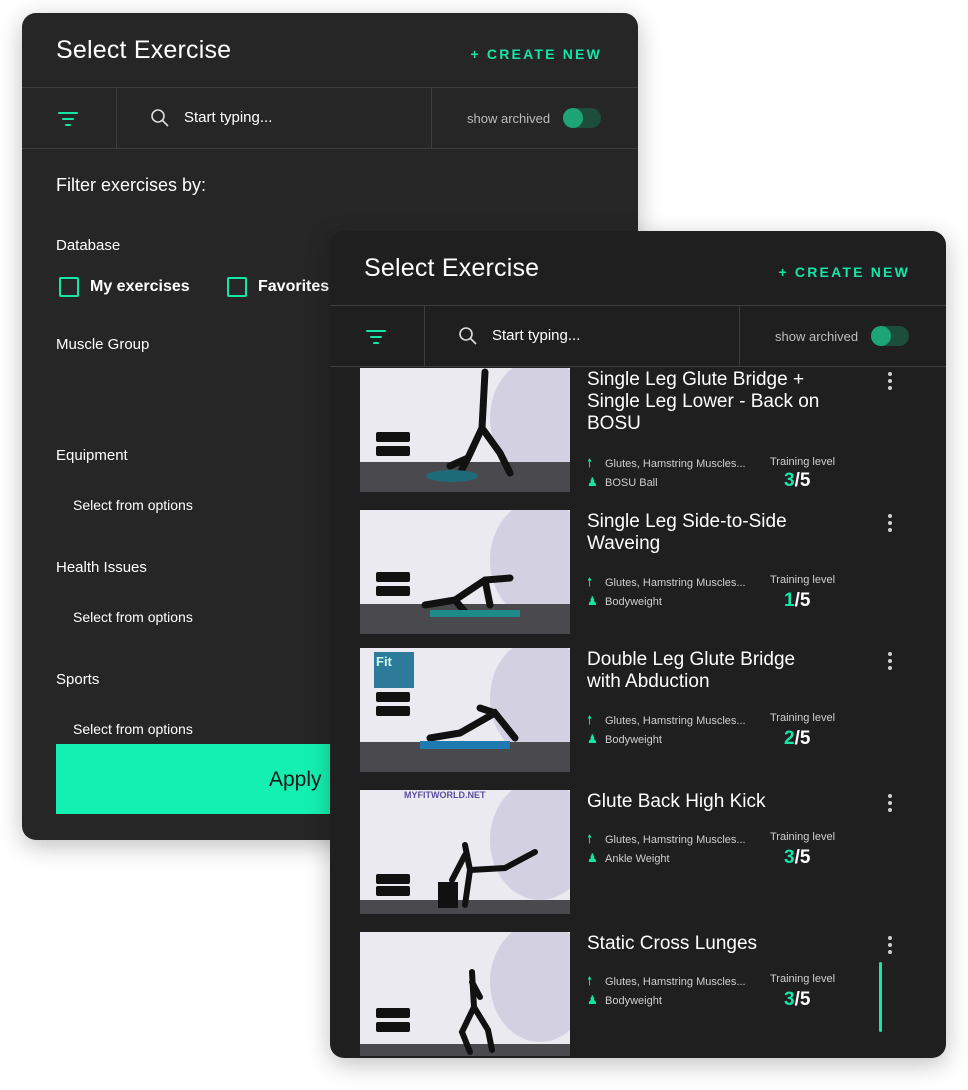 The width and height of the screenshot is (968, 1090). Describe the element at coordinates (294, 286) in the screenshot. I see `favorites-label: Favorites` at that location.